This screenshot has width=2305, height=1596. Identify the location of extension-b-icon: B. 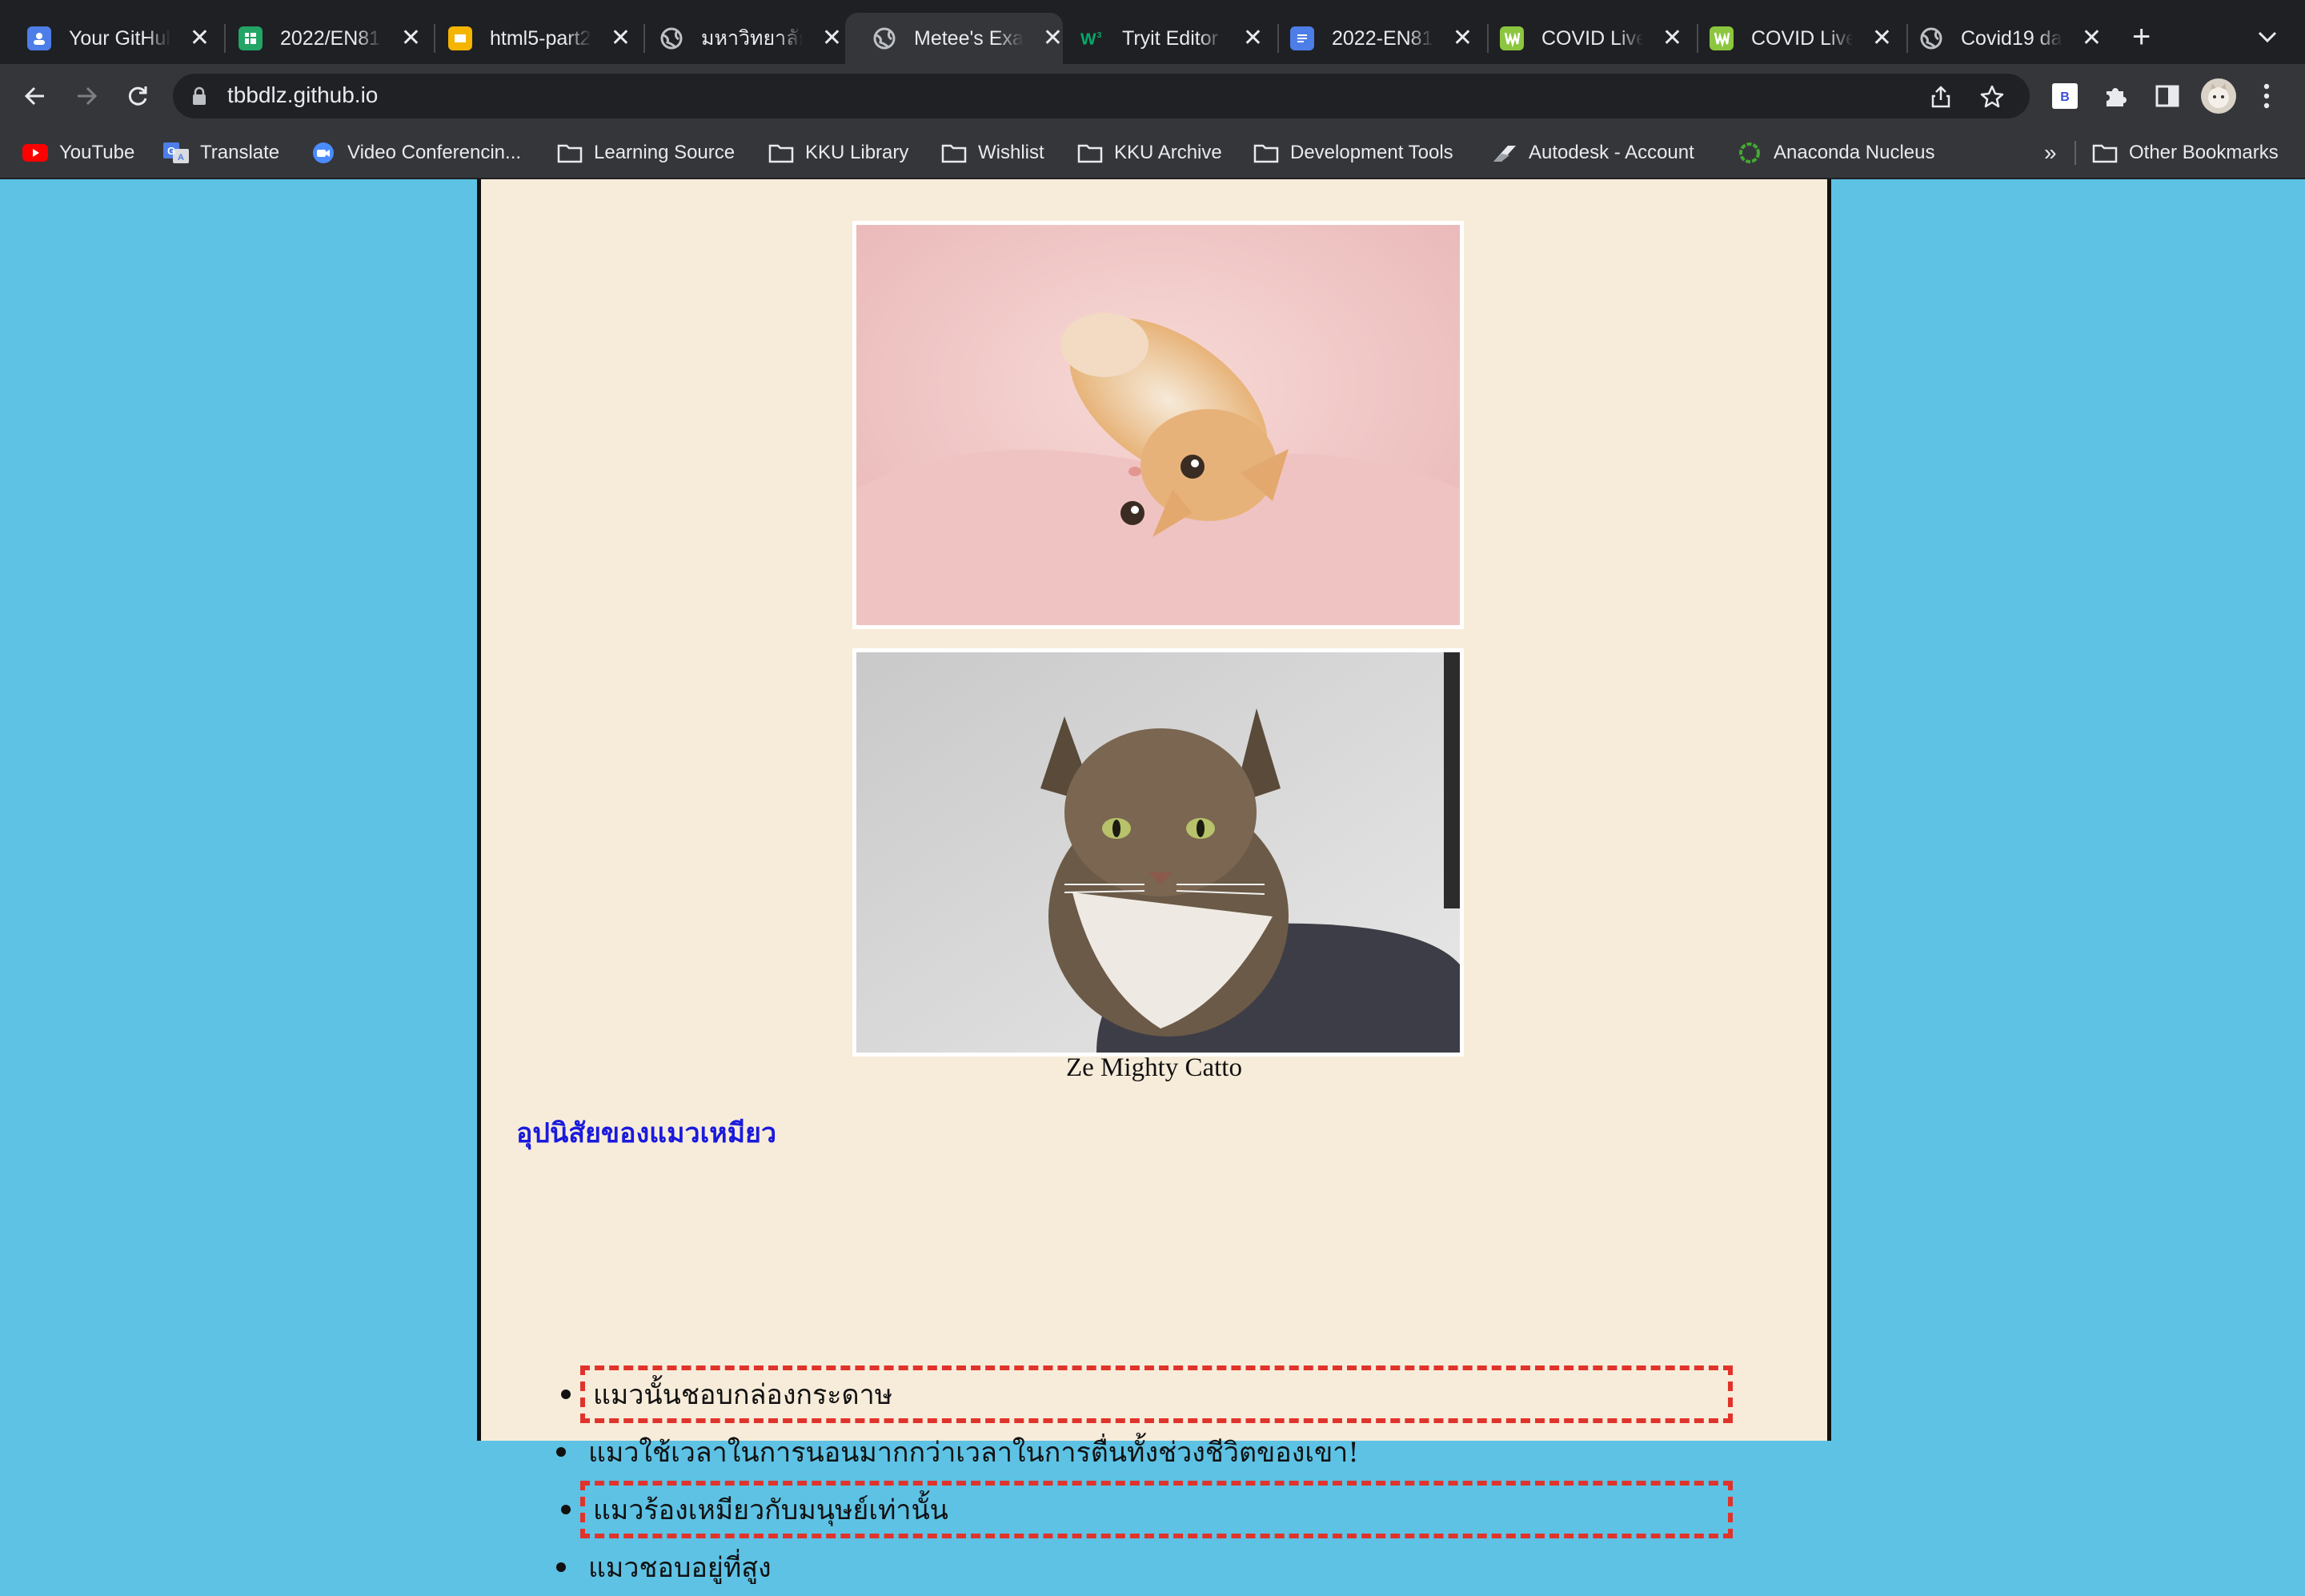
(2065, 98).